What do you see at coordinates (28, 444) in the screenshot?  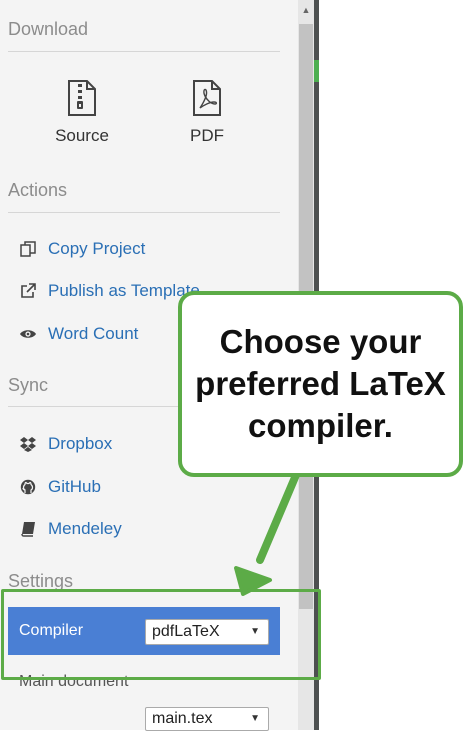 I see `dropbox-icon` at bounding box center [28, 444].